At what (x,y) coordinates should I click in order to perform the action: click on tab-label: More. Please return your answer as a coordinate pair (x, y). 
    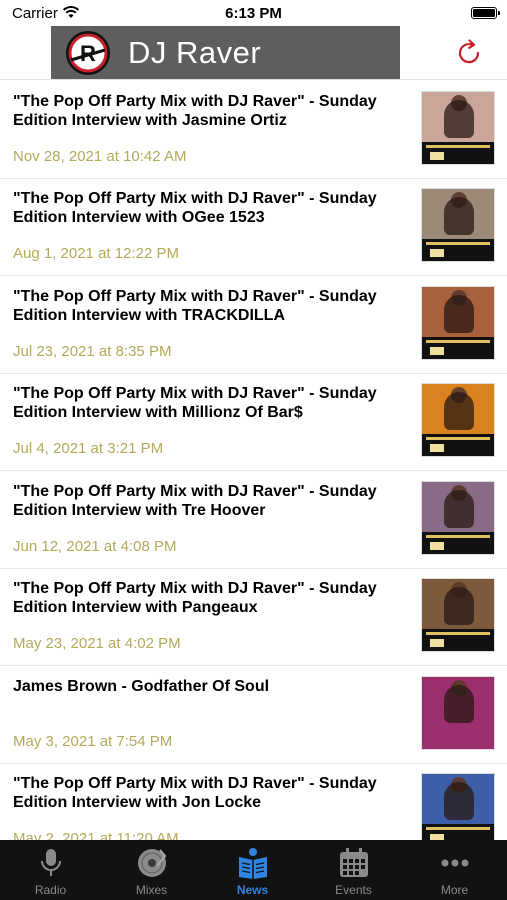
    Looking at the image, I should click on (454, 890).